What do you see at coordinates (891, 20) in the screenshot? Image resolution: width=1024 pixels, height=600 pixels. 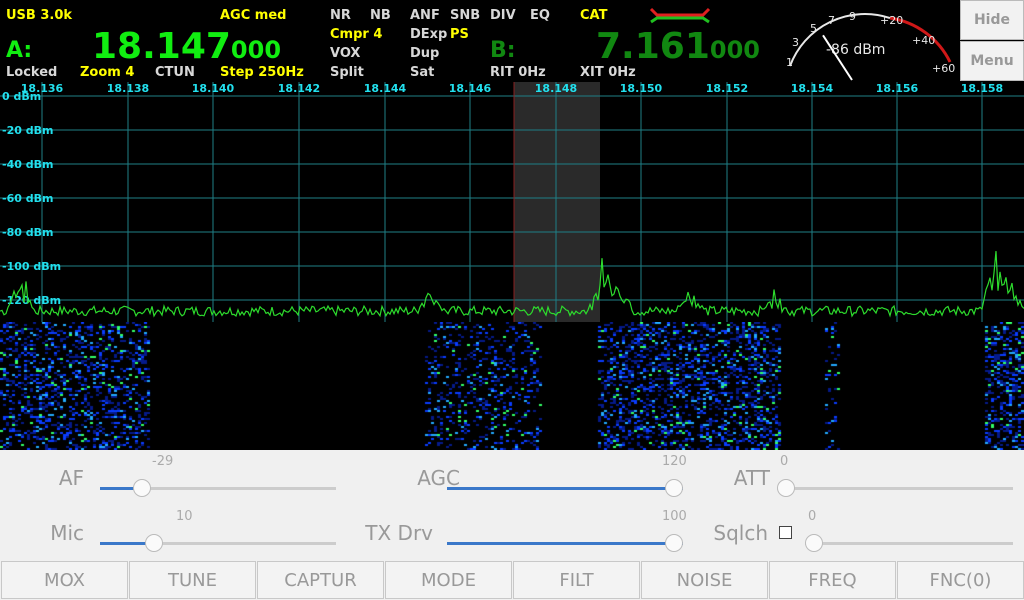 I see `meter-tick-label: +20` at bounding box center [891, 20].